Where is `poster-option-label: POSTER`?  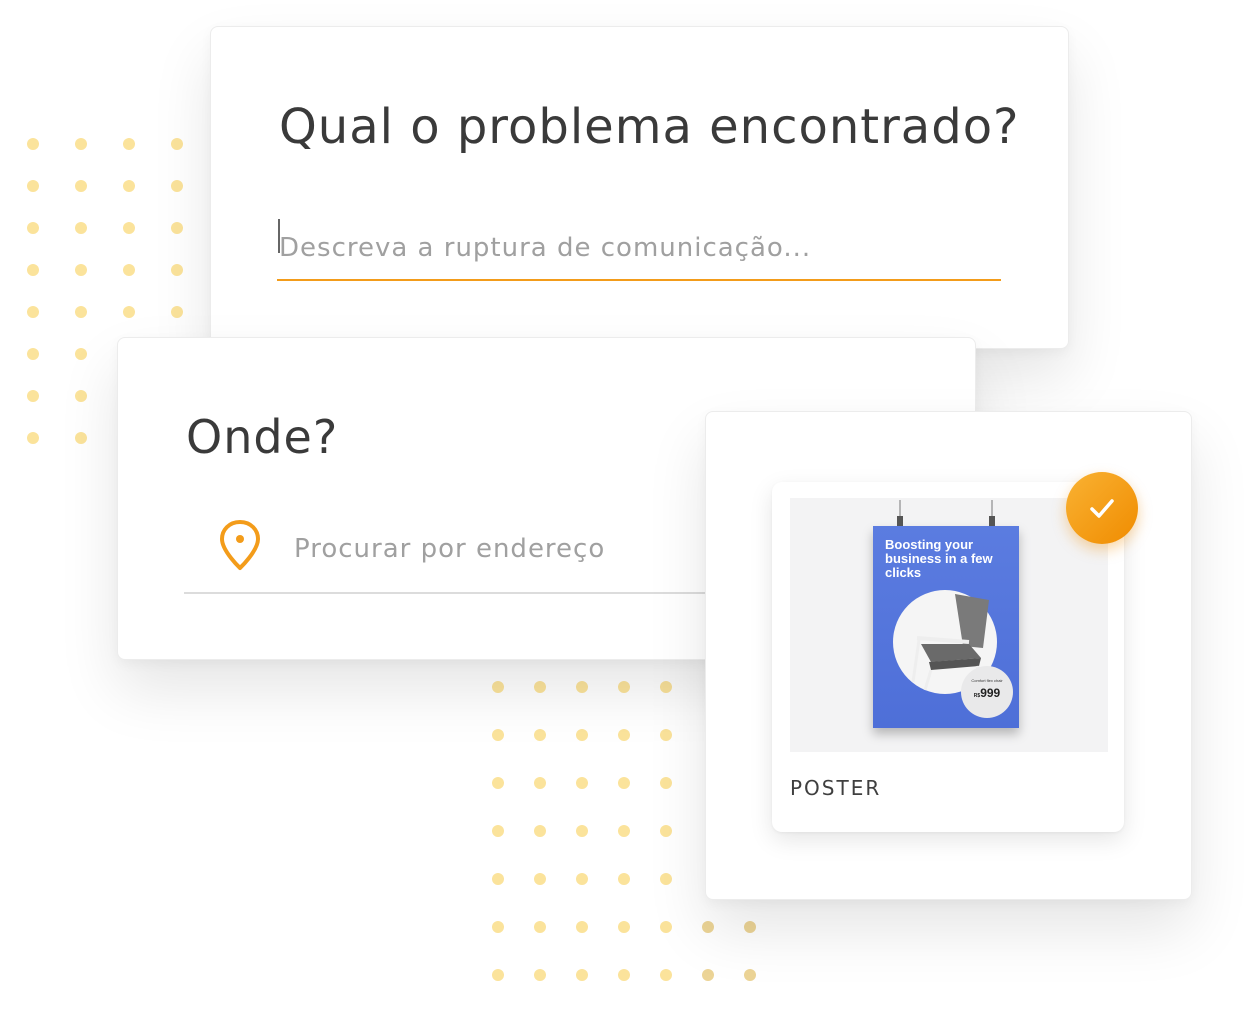
poster-option-label: POSTER is located at coordinates (836, 788).